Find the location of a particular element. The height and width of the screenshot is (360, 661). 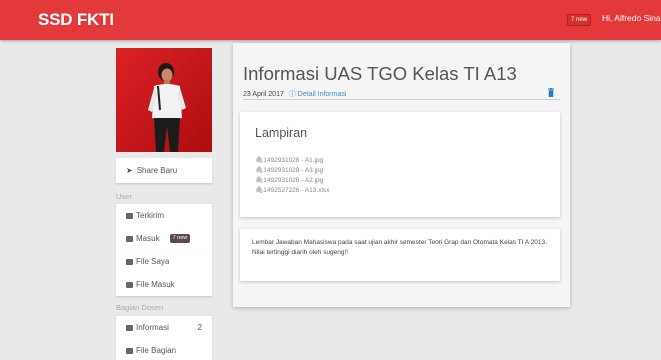

post-title: Informasi UAS TGO Kelas TI A13 is located at coordinates (380, 73).